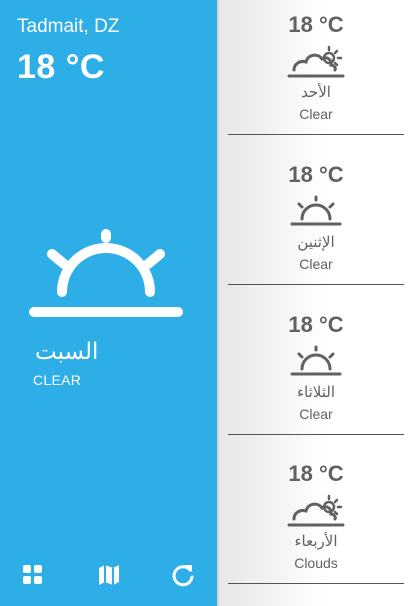  I want to click on forecast-day: الإثنين, so click(316, 242).